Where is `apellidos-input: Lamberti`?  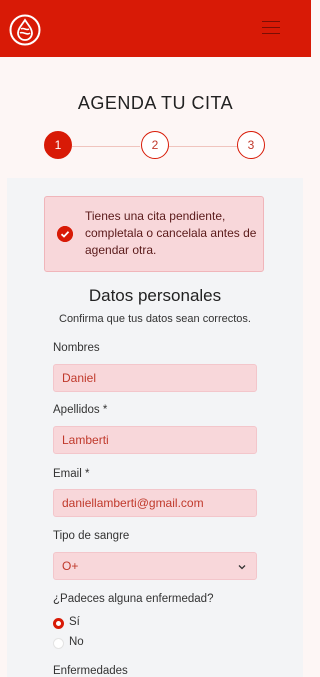 apellidos-input: Lamberti is located at coordinates (155, 440).